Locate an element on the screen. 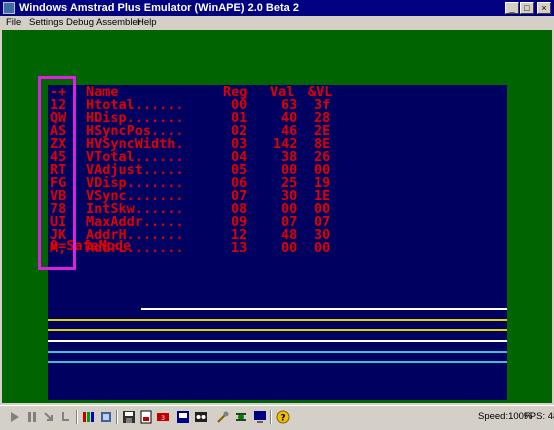 The image size is (554, 430). step-icon is located at coordinates (49, 417).